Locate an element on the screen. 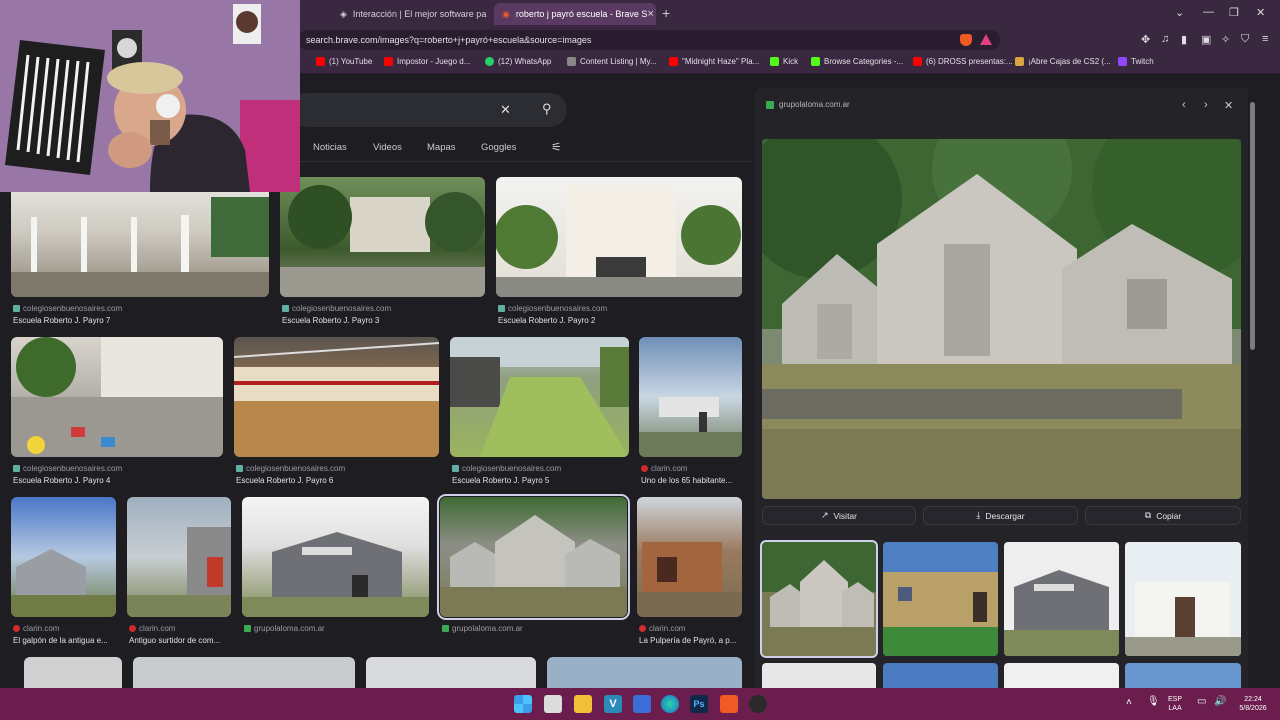 This screenshot has height=720, width=1280. tab-videos: Videos is located at coordinates (387, 147).